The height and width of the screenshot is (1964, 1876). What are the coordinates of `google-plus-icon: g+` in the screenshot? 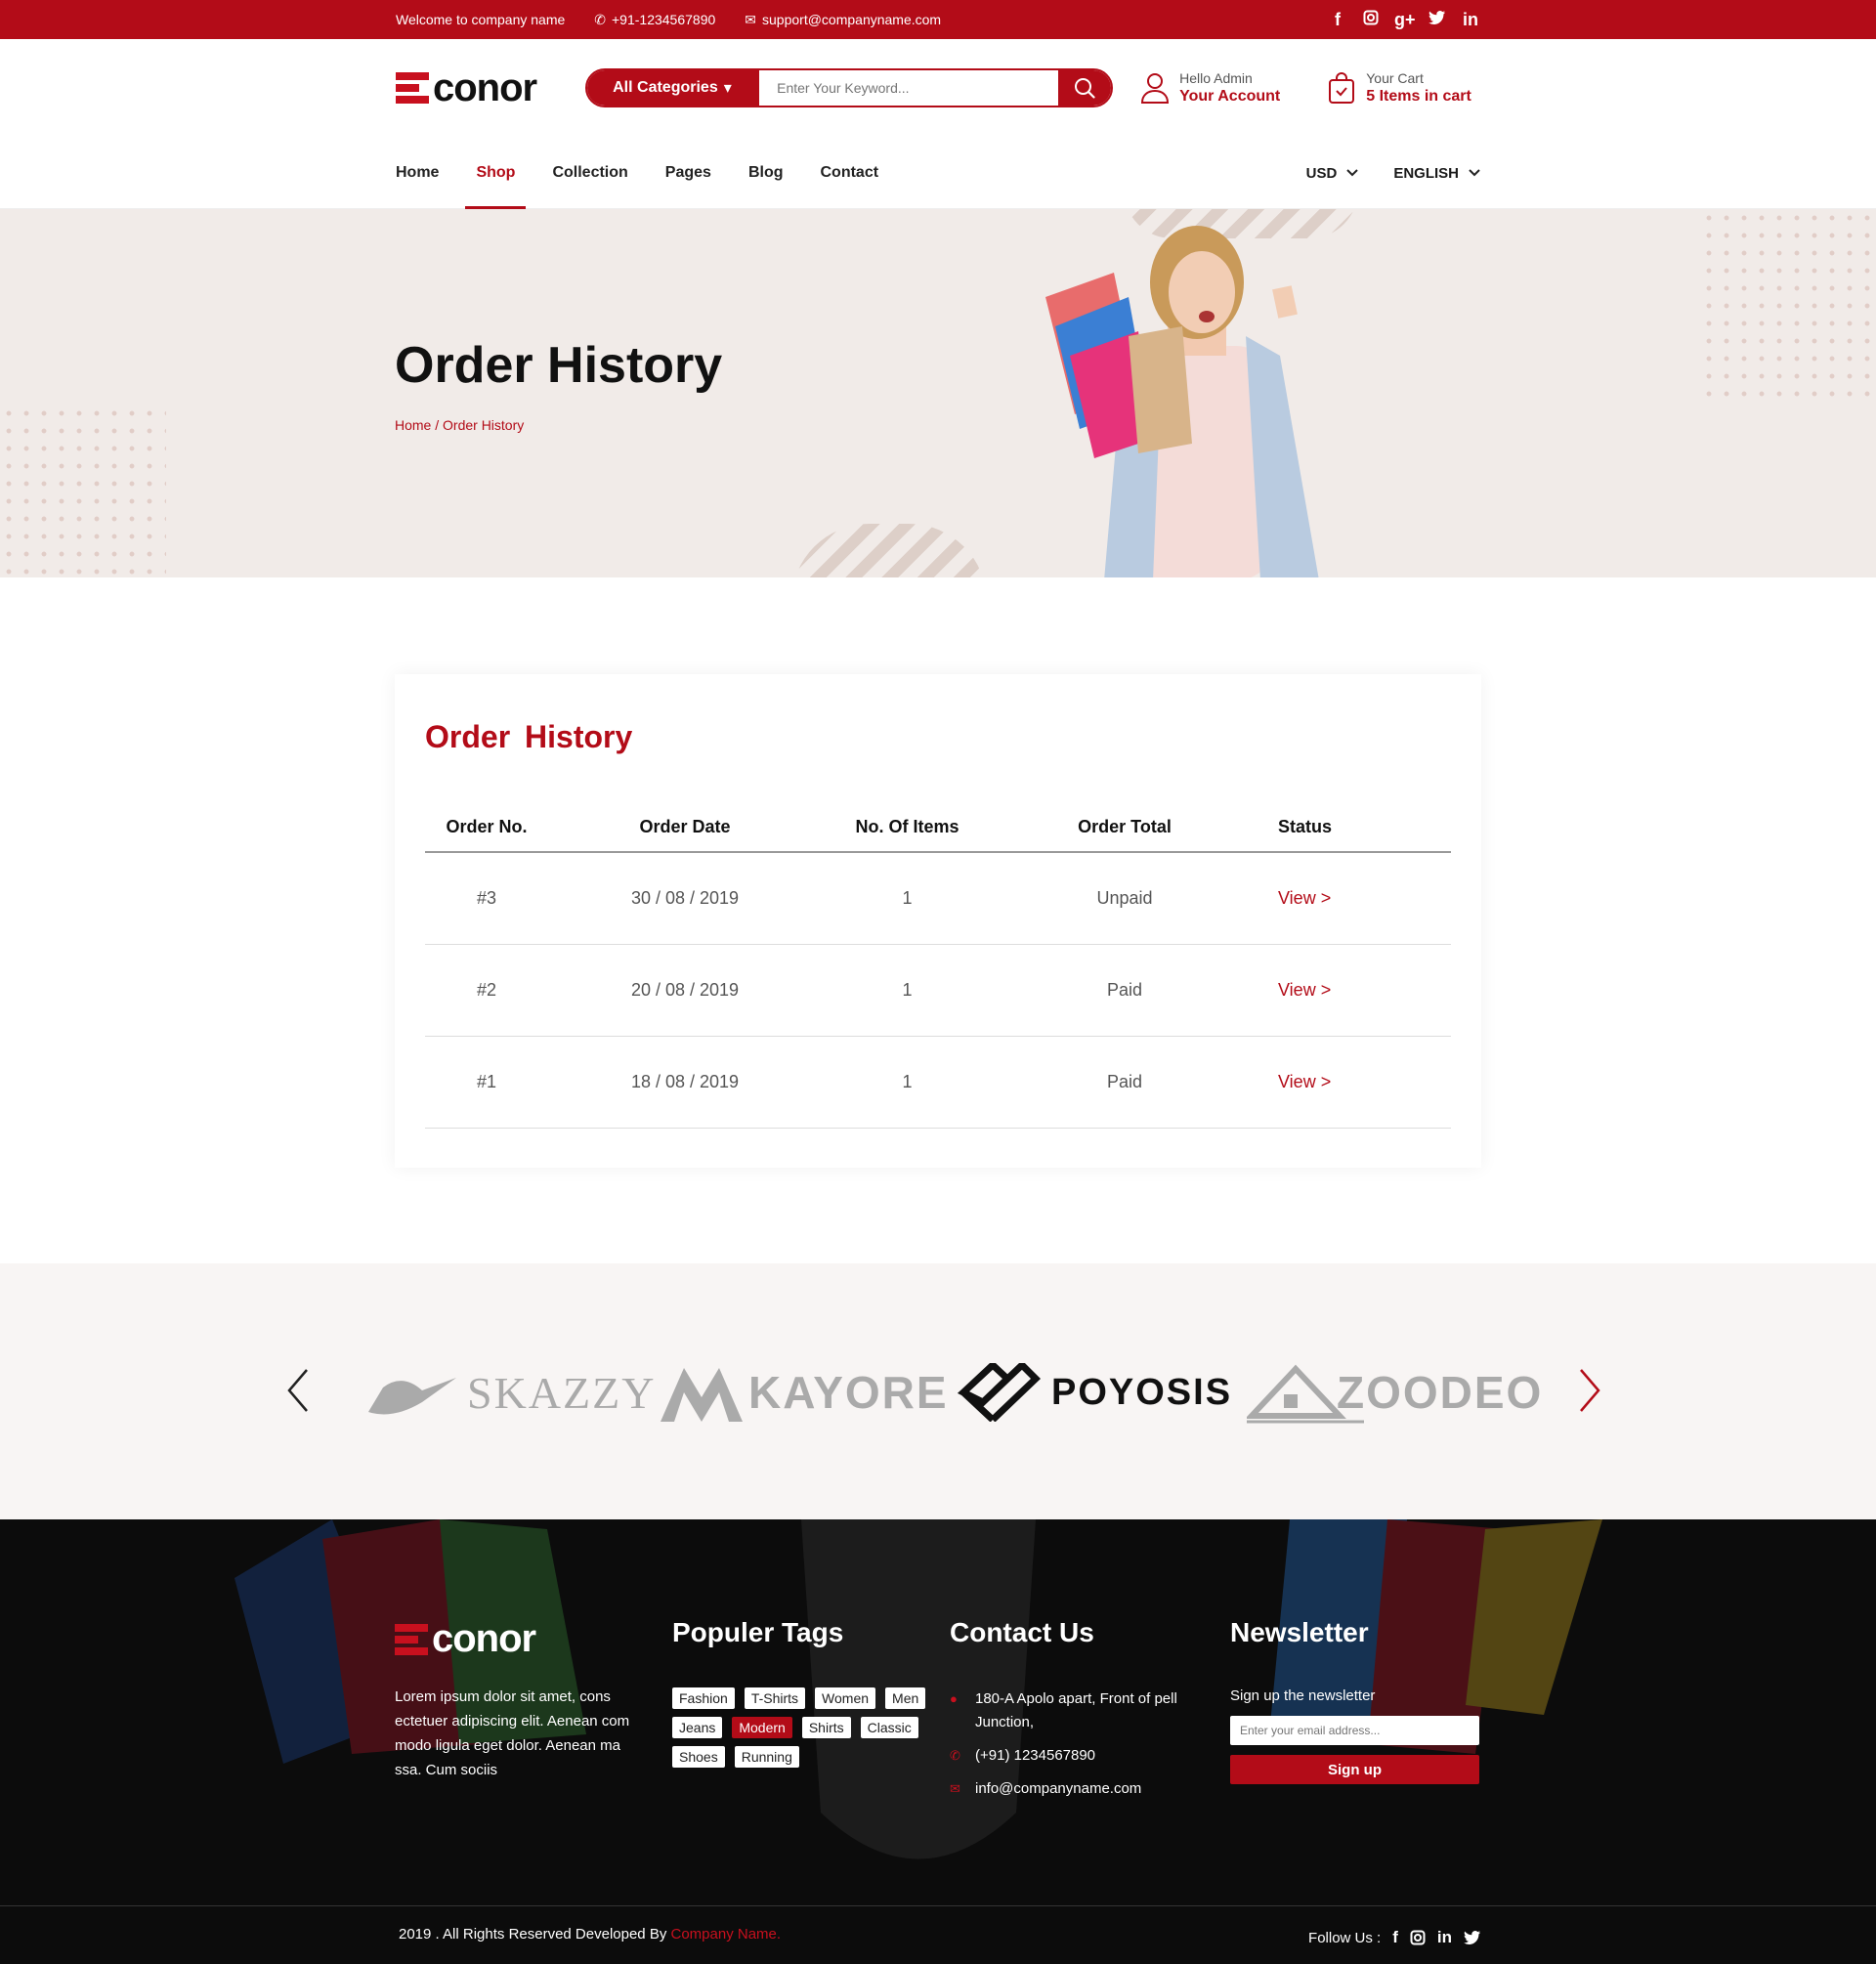 It's located at (1405, 20).